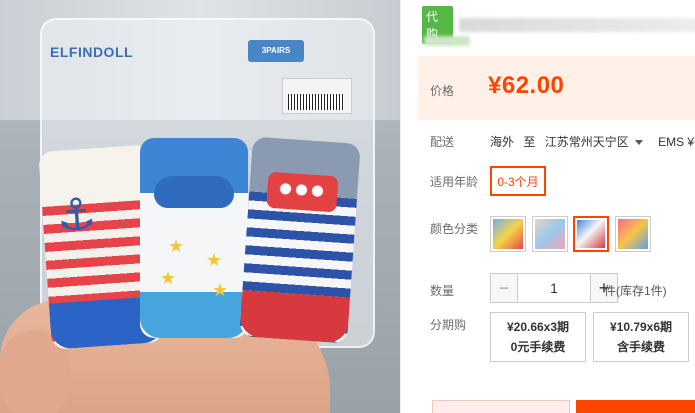 The image size is (695, 413). I want to click on anchor-icon: ⚓, so click(76, 215).